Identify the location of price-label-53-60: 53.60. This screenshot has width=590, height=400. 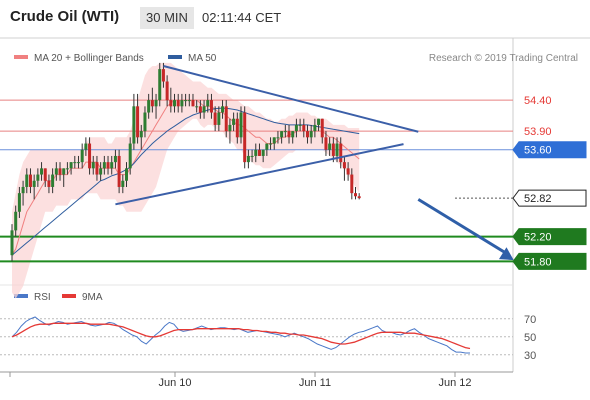
(549, 150).